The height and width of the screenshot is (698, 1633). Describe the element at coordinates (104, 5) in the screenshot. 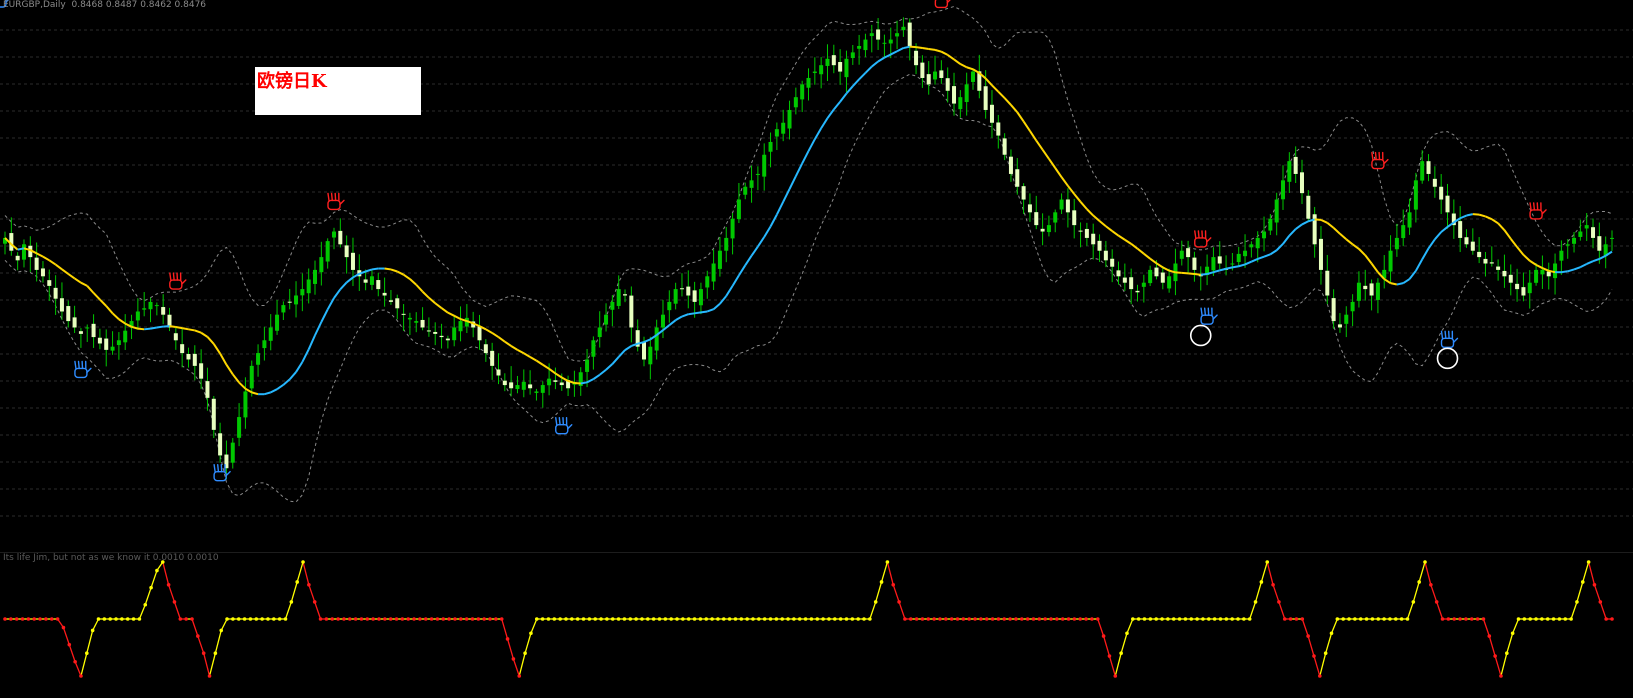

I see `main-chart-header: EURGBP,Daily 0.8468 0.8487 0.8462 0.8476` at that location.